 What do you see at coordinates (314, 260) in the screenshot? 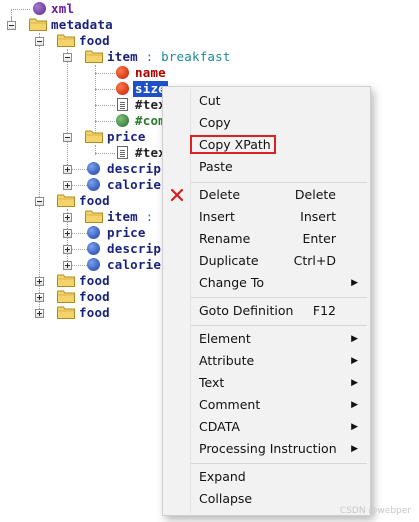
I see `menu-item-shortcut: Ctrl+D` at bounding box center [314, 260].